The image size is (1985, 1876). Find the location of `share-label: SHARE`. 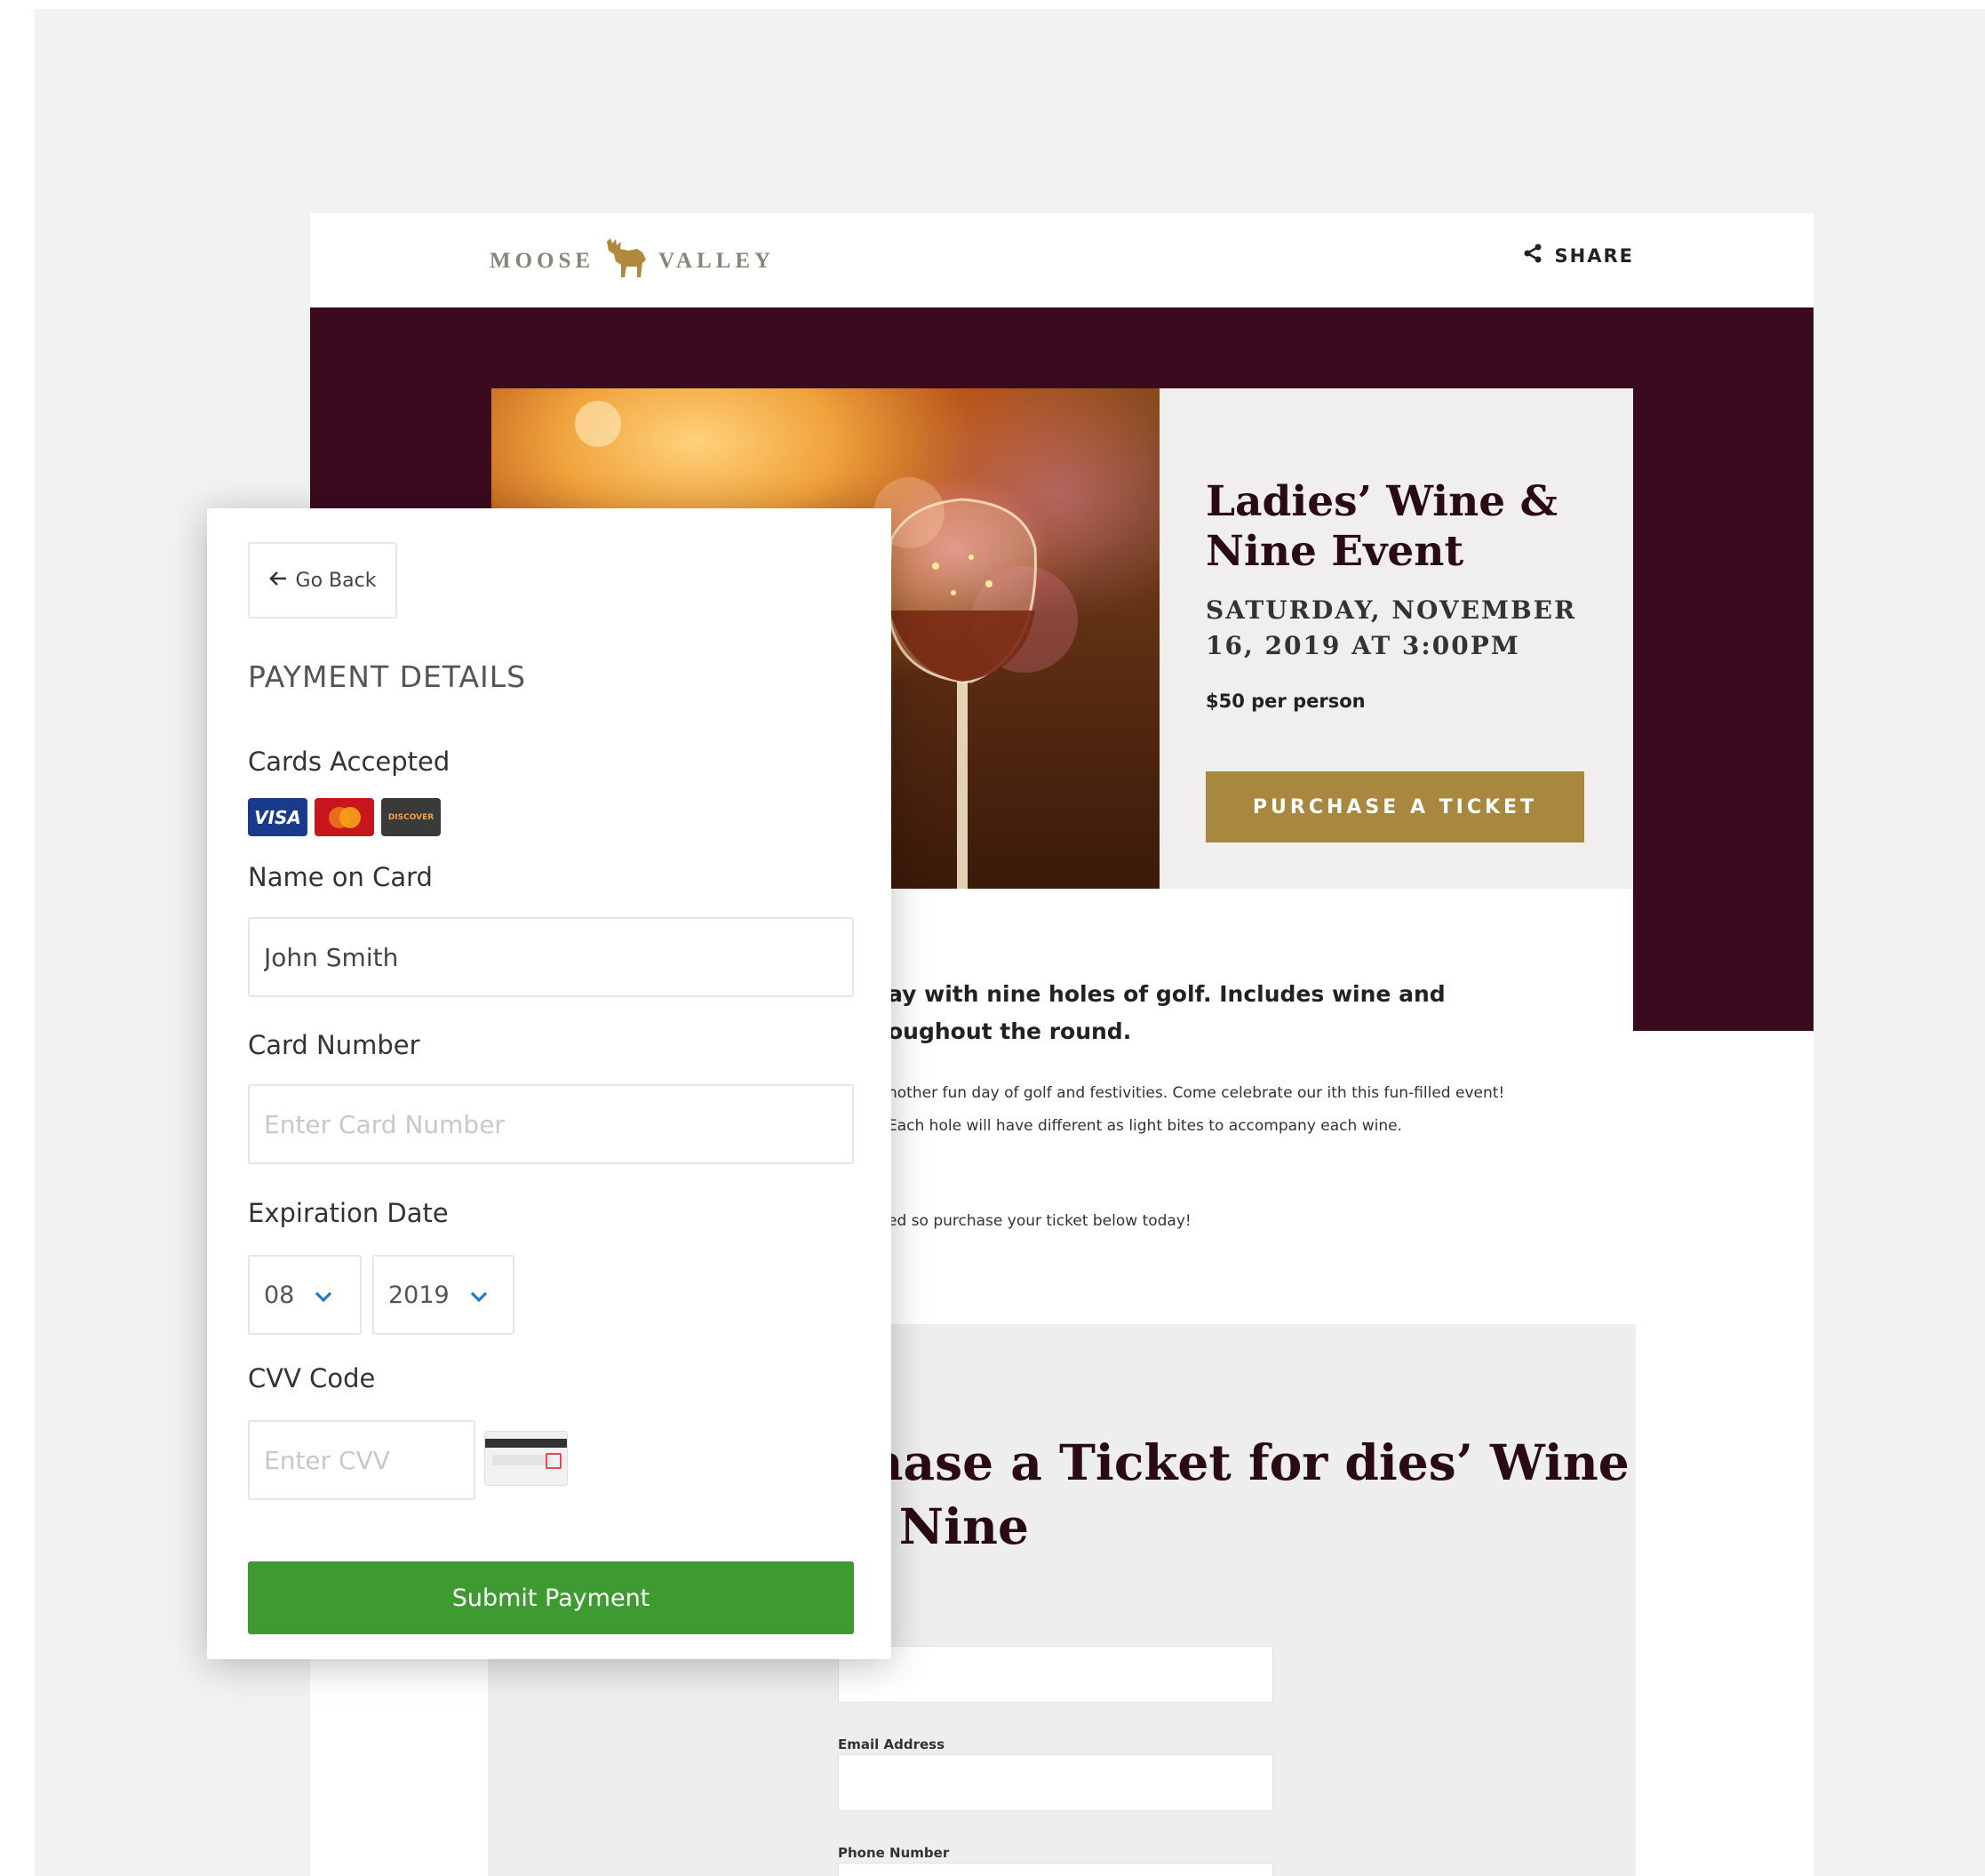

share-label: SHARE is located at coordinates (1594, 255).